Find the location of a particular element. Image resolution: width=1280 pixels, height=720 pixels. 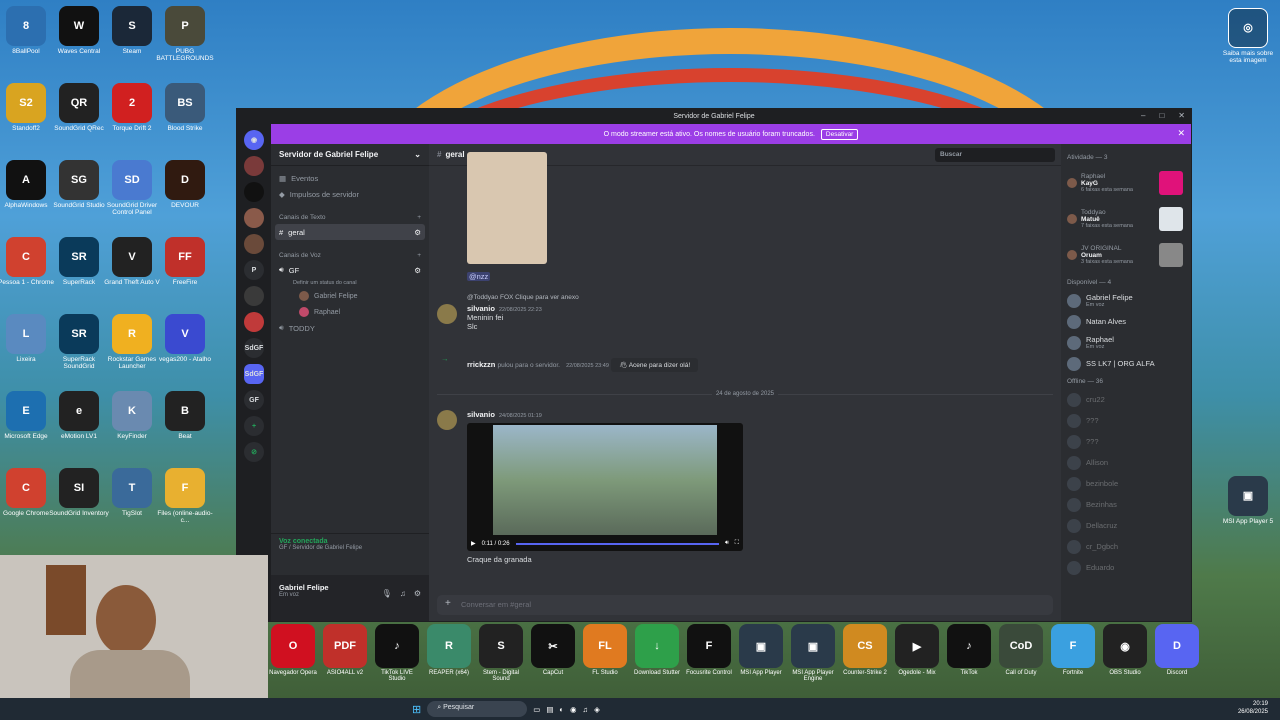

explore-icon: ⊘ is located at coordinates (254, 452).